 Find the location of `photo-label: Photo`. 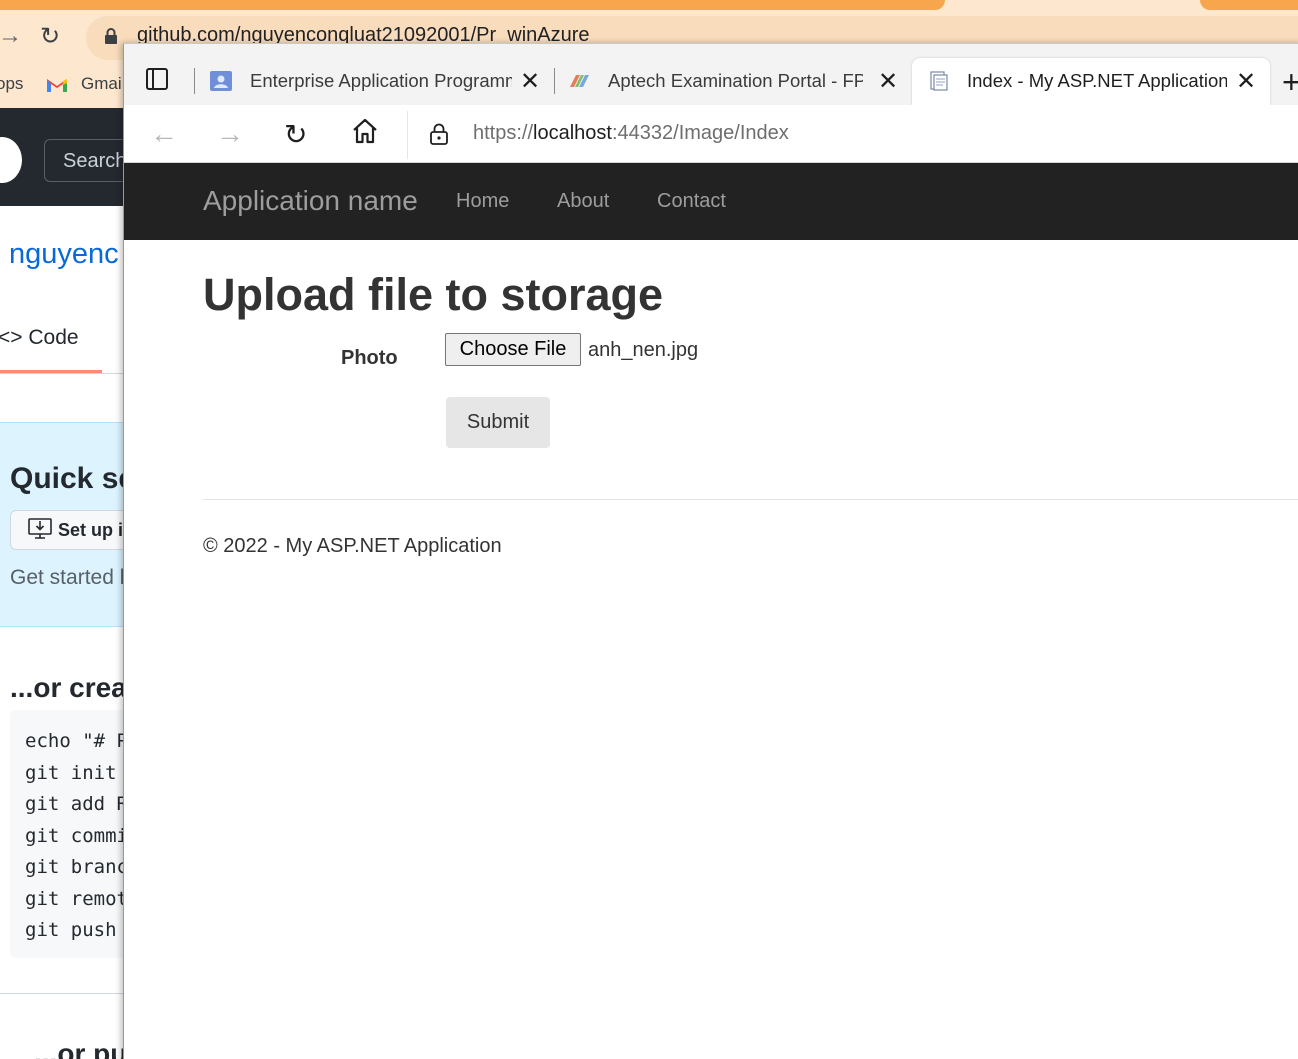

photo-label: Photo is located at coordinates (369, 358).